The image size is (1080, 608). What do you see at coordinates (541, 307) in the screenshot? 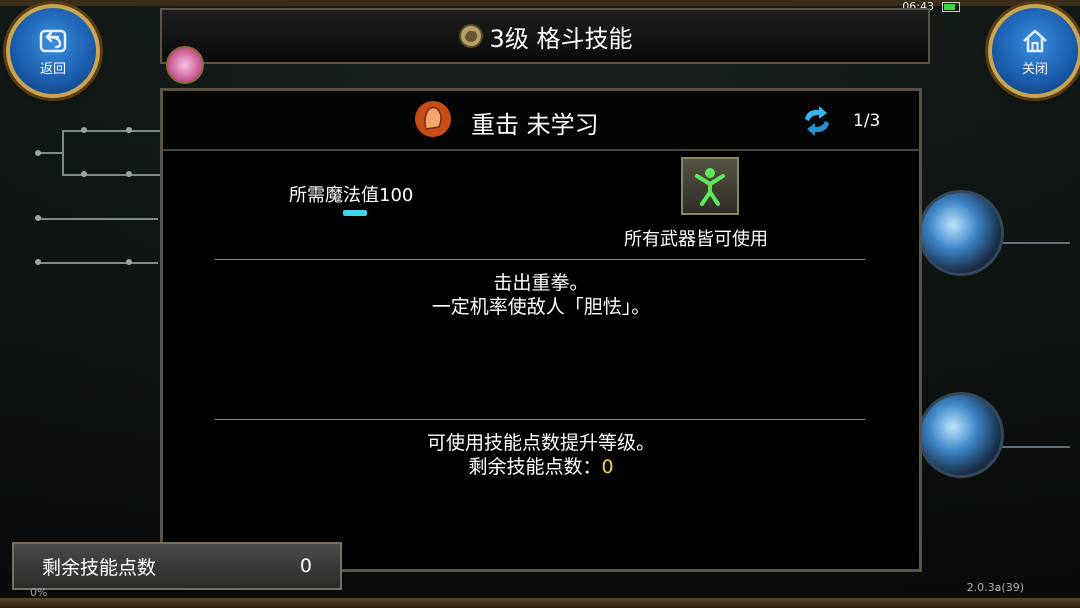
I see `description-line: 一定机率使敌人「胆怯」。` at bounding box center [541, 307].